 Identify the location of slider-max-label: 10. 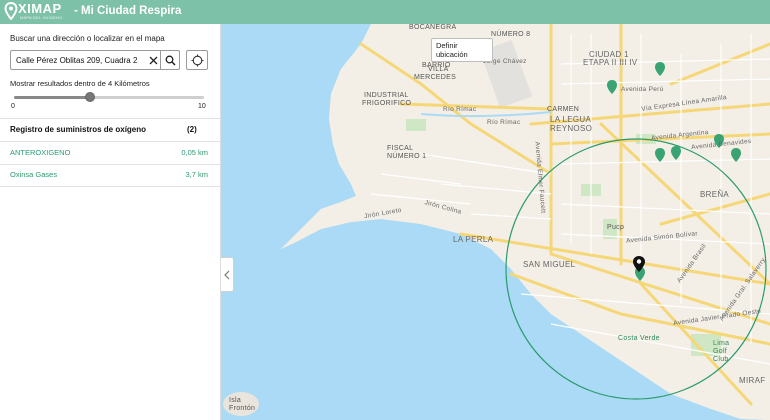
(202, 106).